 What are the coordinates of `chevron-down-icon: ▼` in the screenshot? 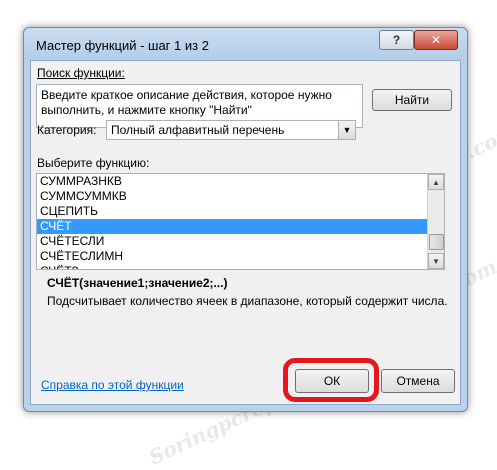 It's located at (346, 130).